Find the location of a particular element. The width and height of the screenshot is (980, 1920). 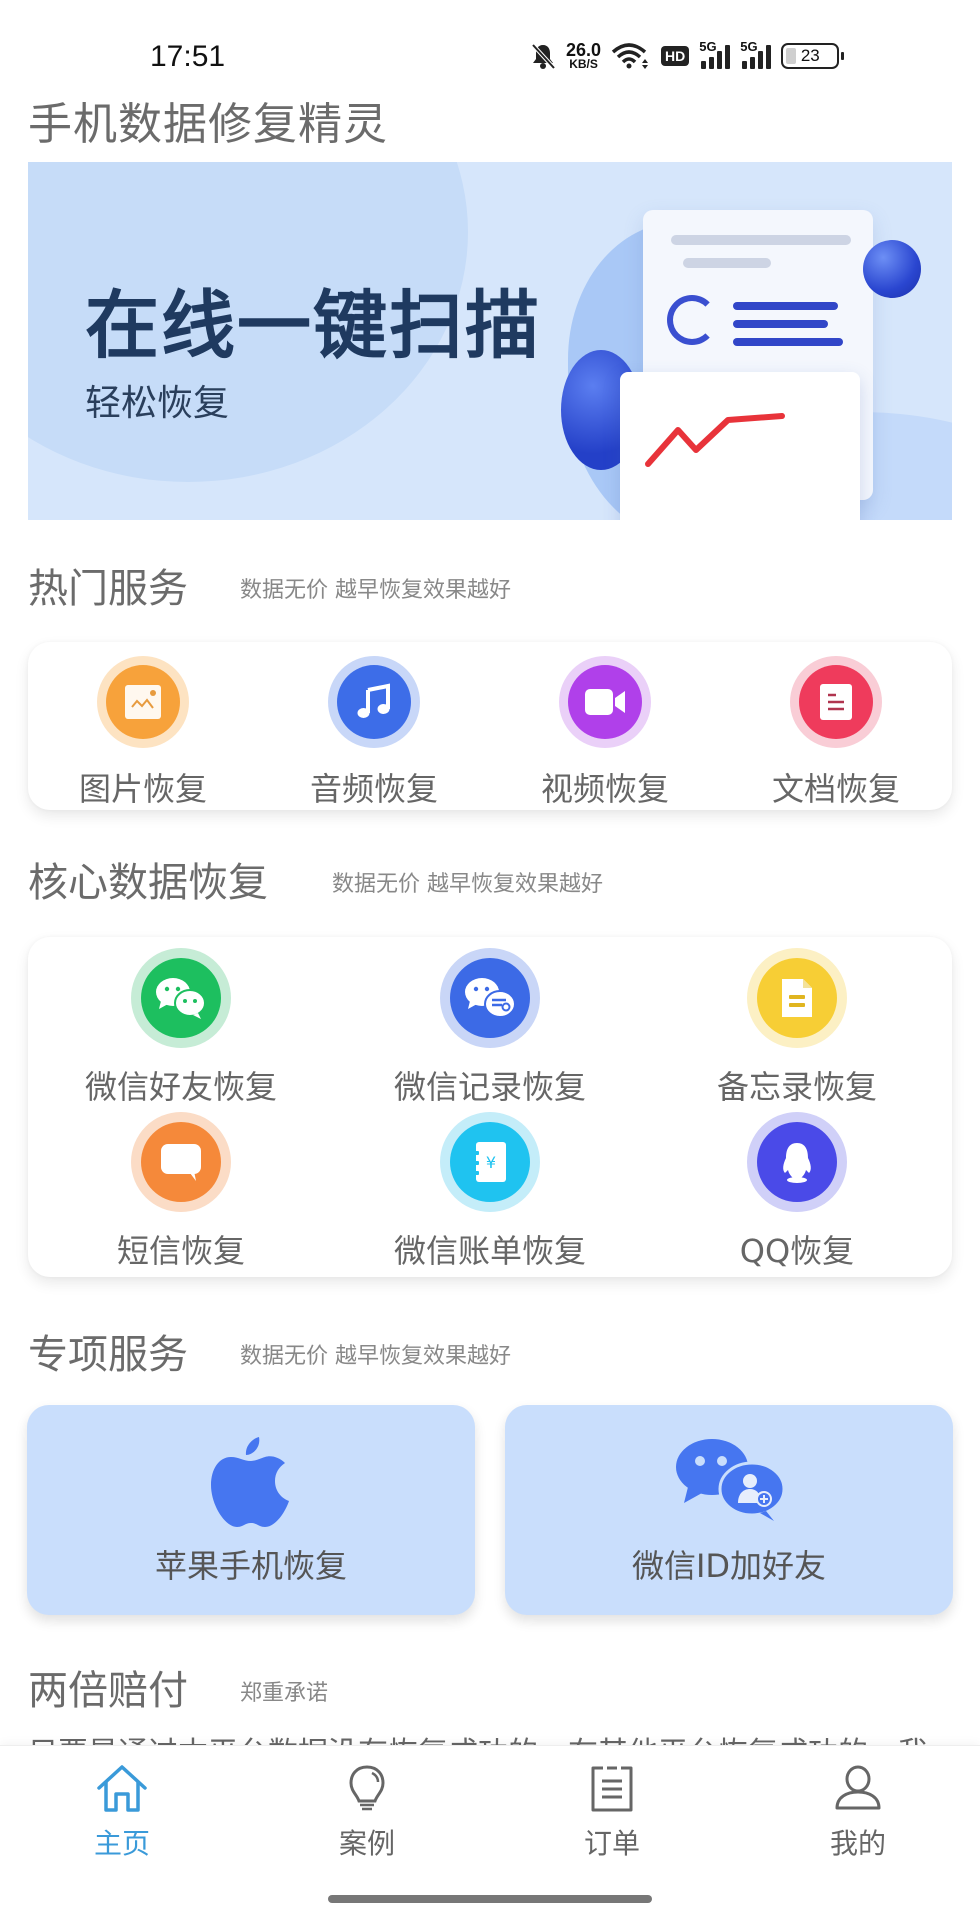

service-label: 图片恢复 is located at coordinates (142, 789).